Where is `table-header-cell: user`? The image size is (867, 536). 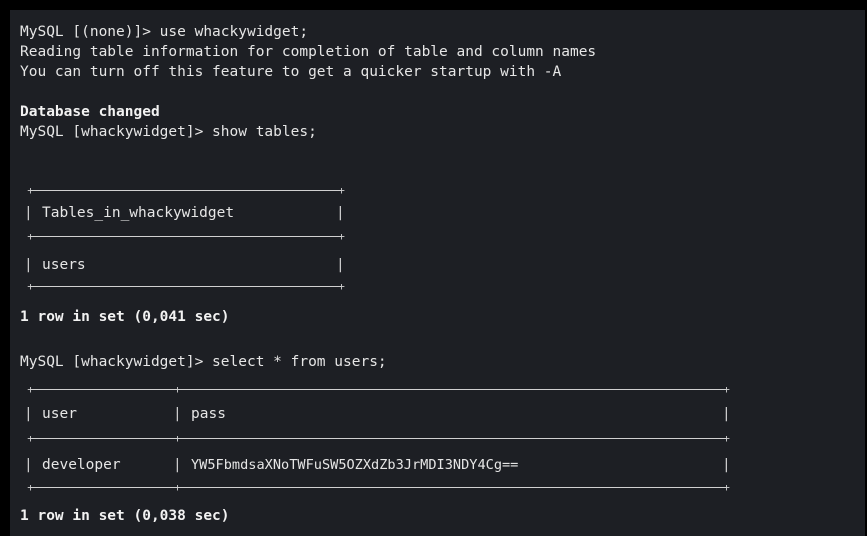 table-header-cell: user is located at coordinates (59, 414).